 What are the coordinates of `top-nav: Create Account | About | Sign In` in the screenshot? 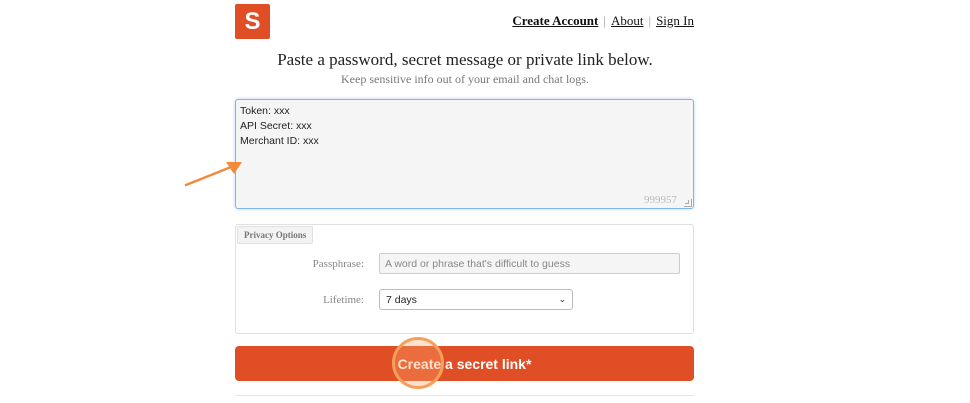 It's located at (603, 21).